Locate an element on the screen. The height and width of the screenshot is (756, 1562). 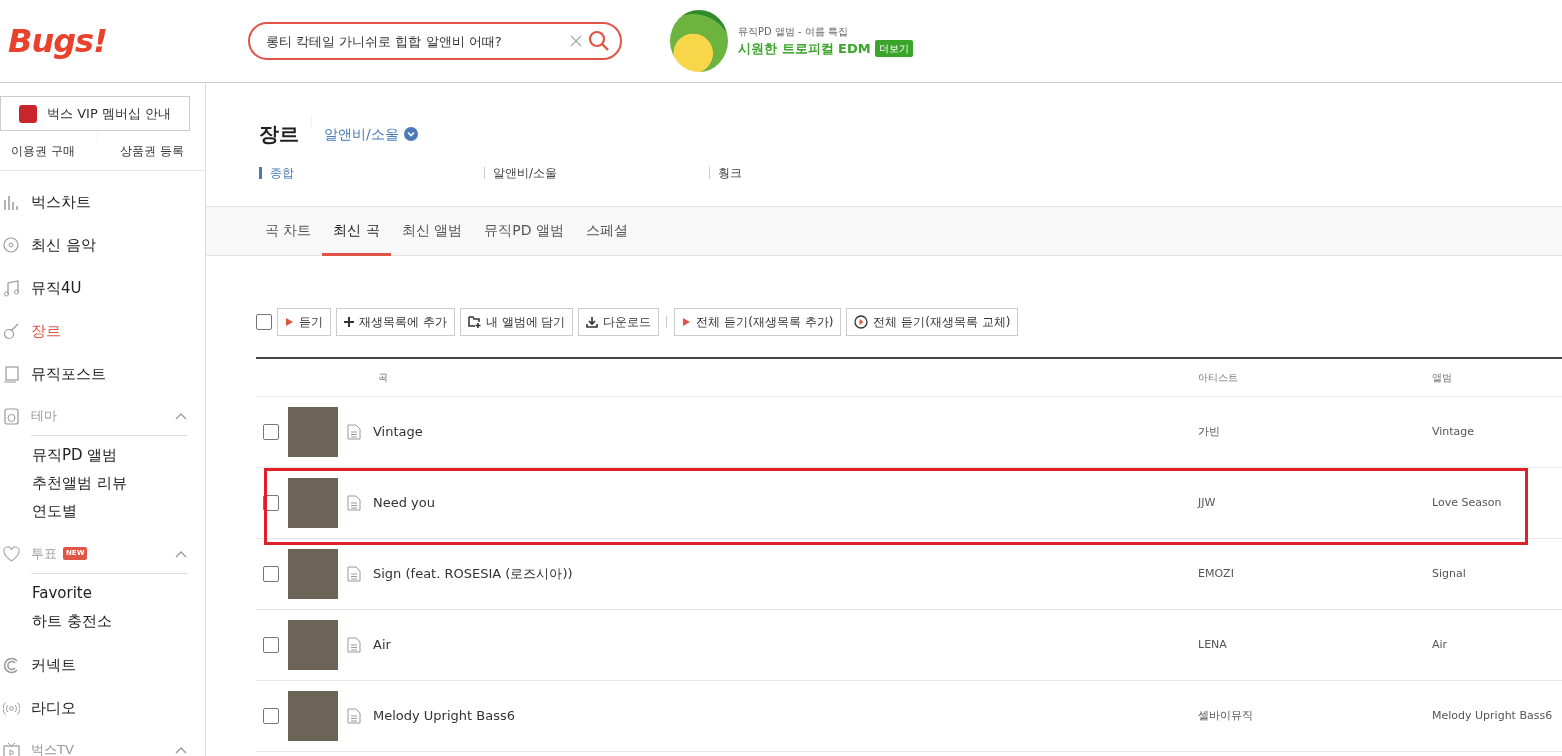
tab: 최신 앨범 is located at coordinates (432, 231).